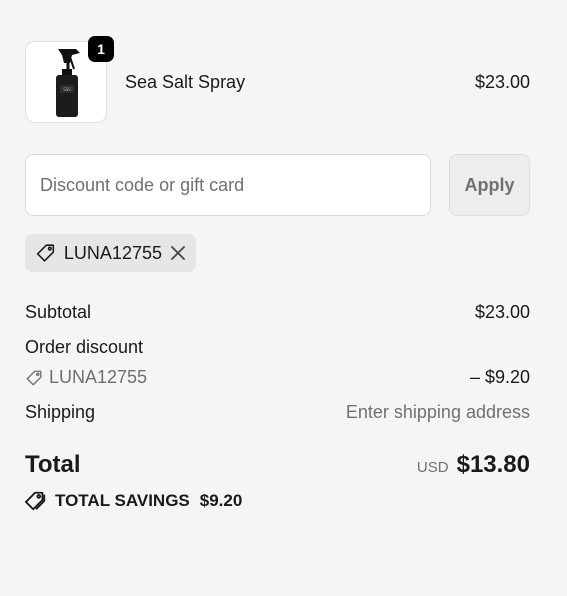 The image size is (567, 596). I want to click on product-price: $23.00, so click(502, 82).